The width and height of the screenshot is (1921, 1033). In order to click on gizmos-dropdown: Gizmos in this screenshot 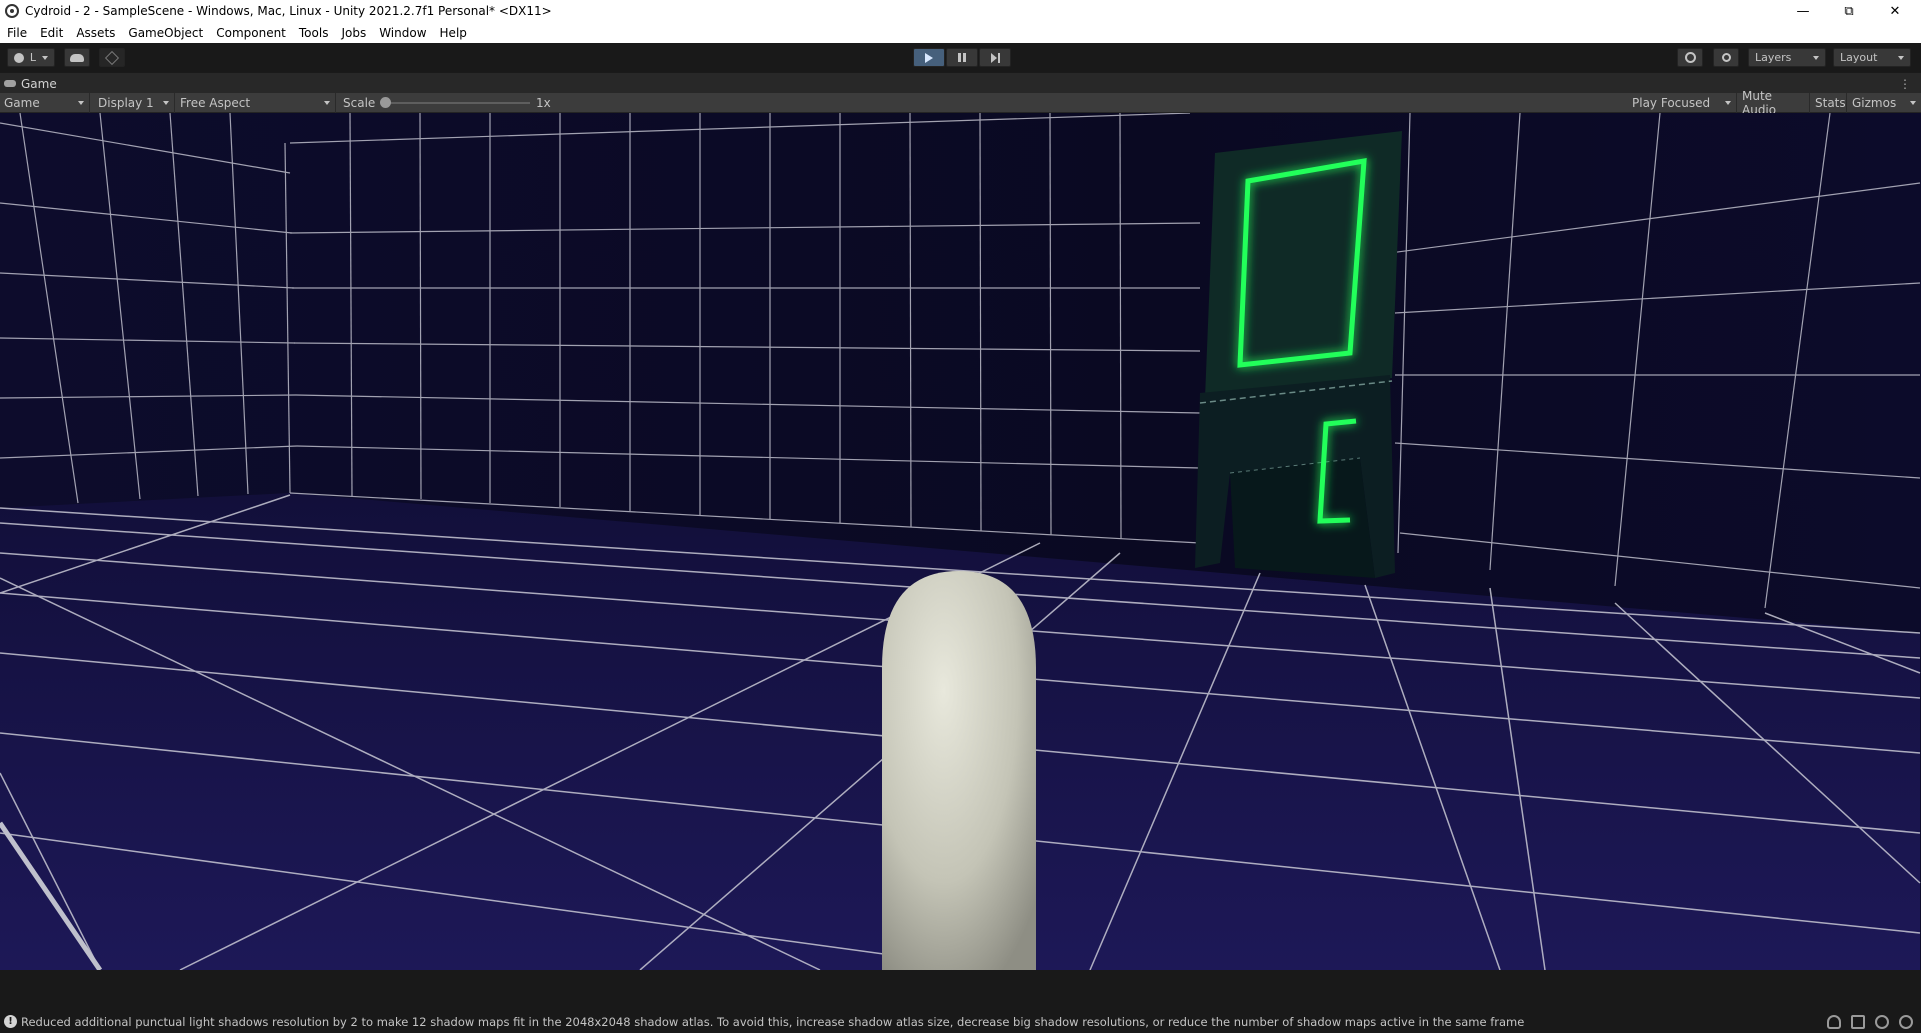, I will do `click(1884, 103)`.